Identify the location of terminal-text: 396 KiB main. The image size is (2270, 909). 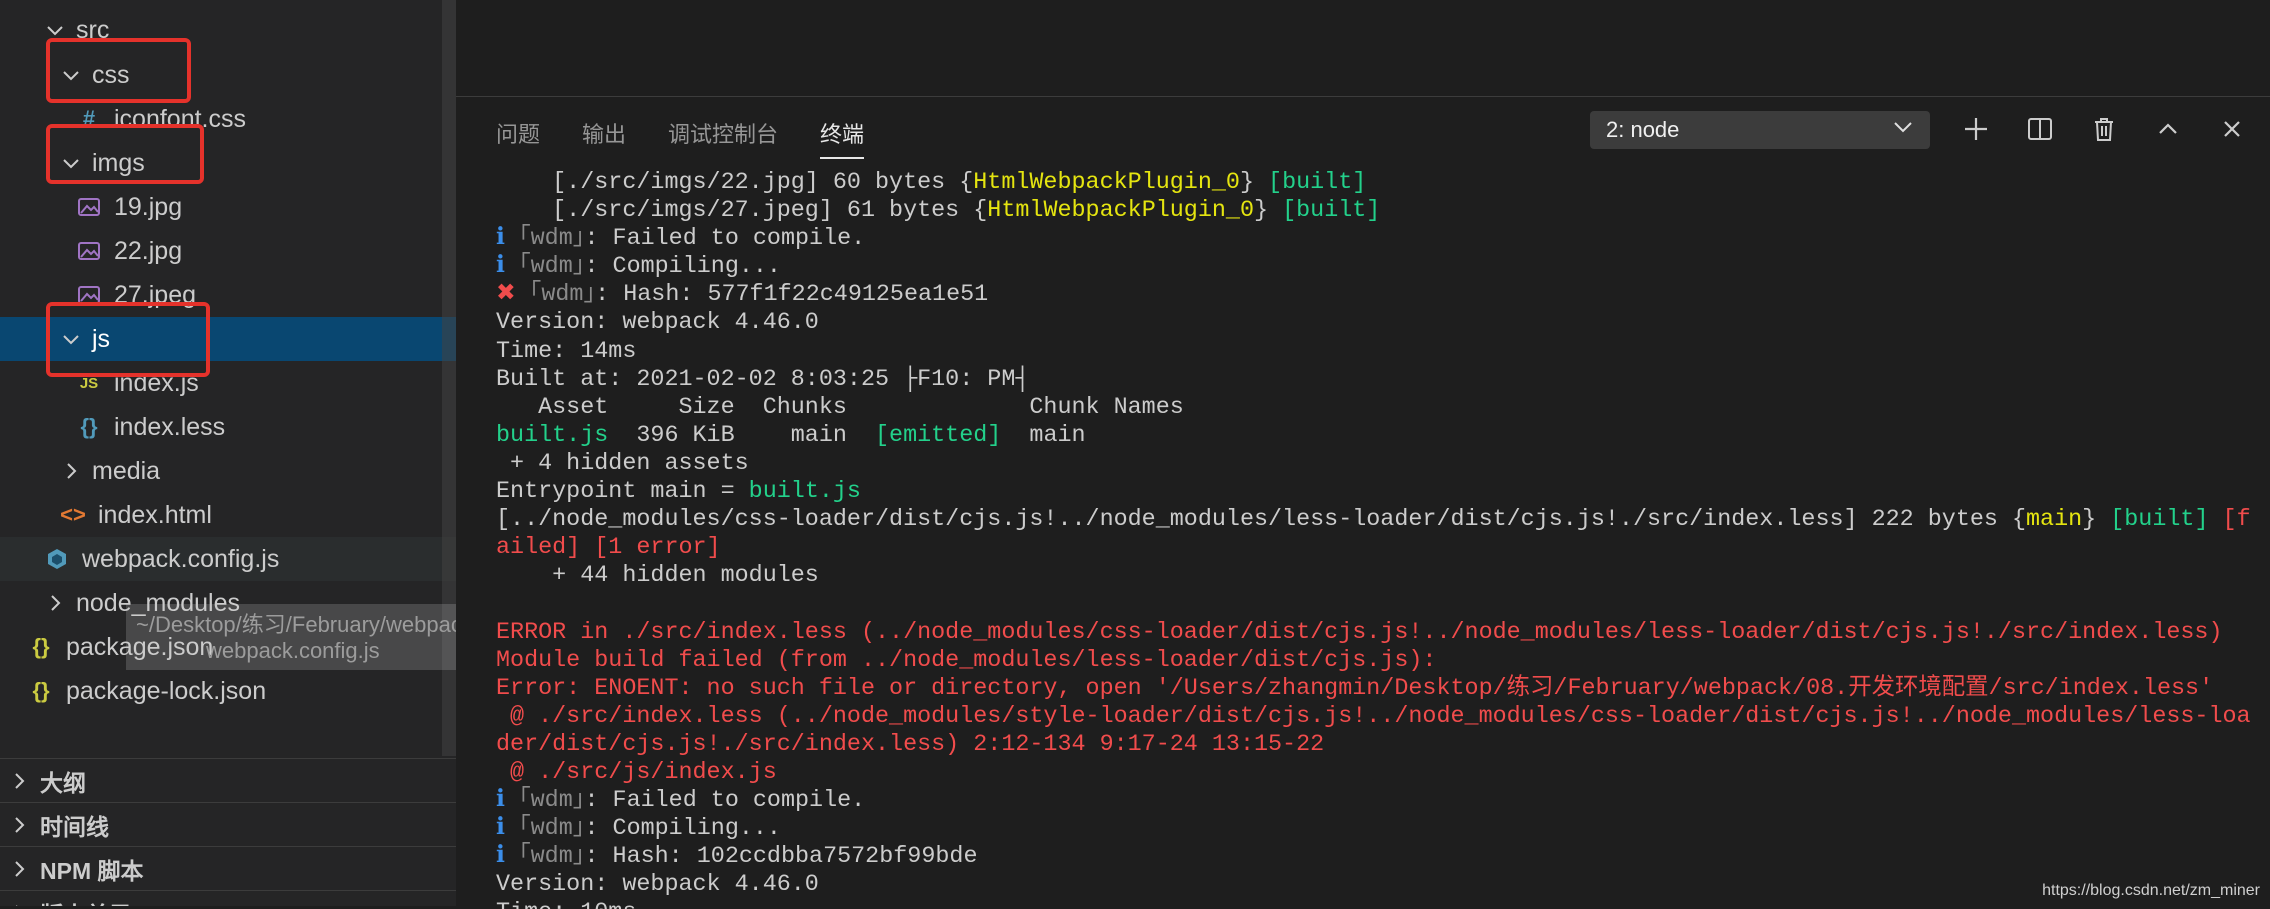
(741, 435).